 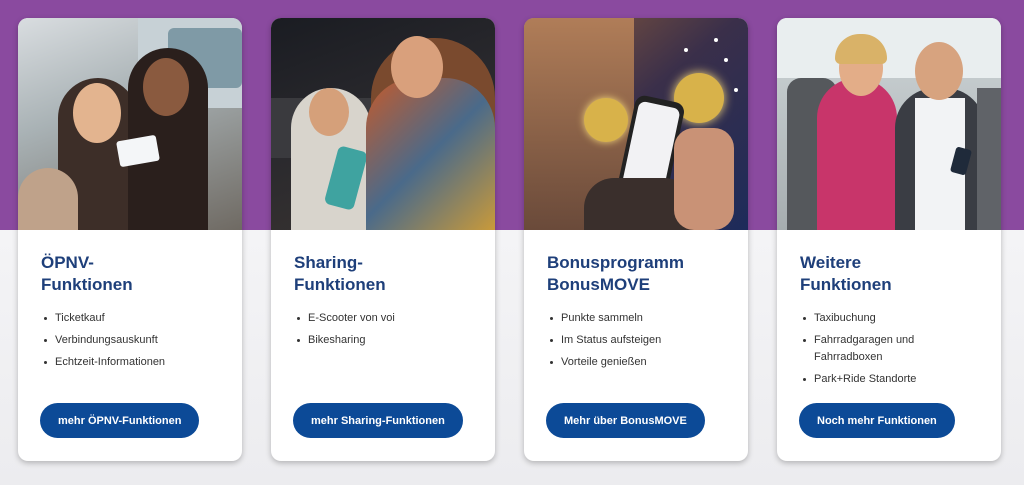 What do you see at coordinates (889, 379) in the screenshot?
I see `list-item: Park+Ride Standorte` at bounding box center [889, 379].